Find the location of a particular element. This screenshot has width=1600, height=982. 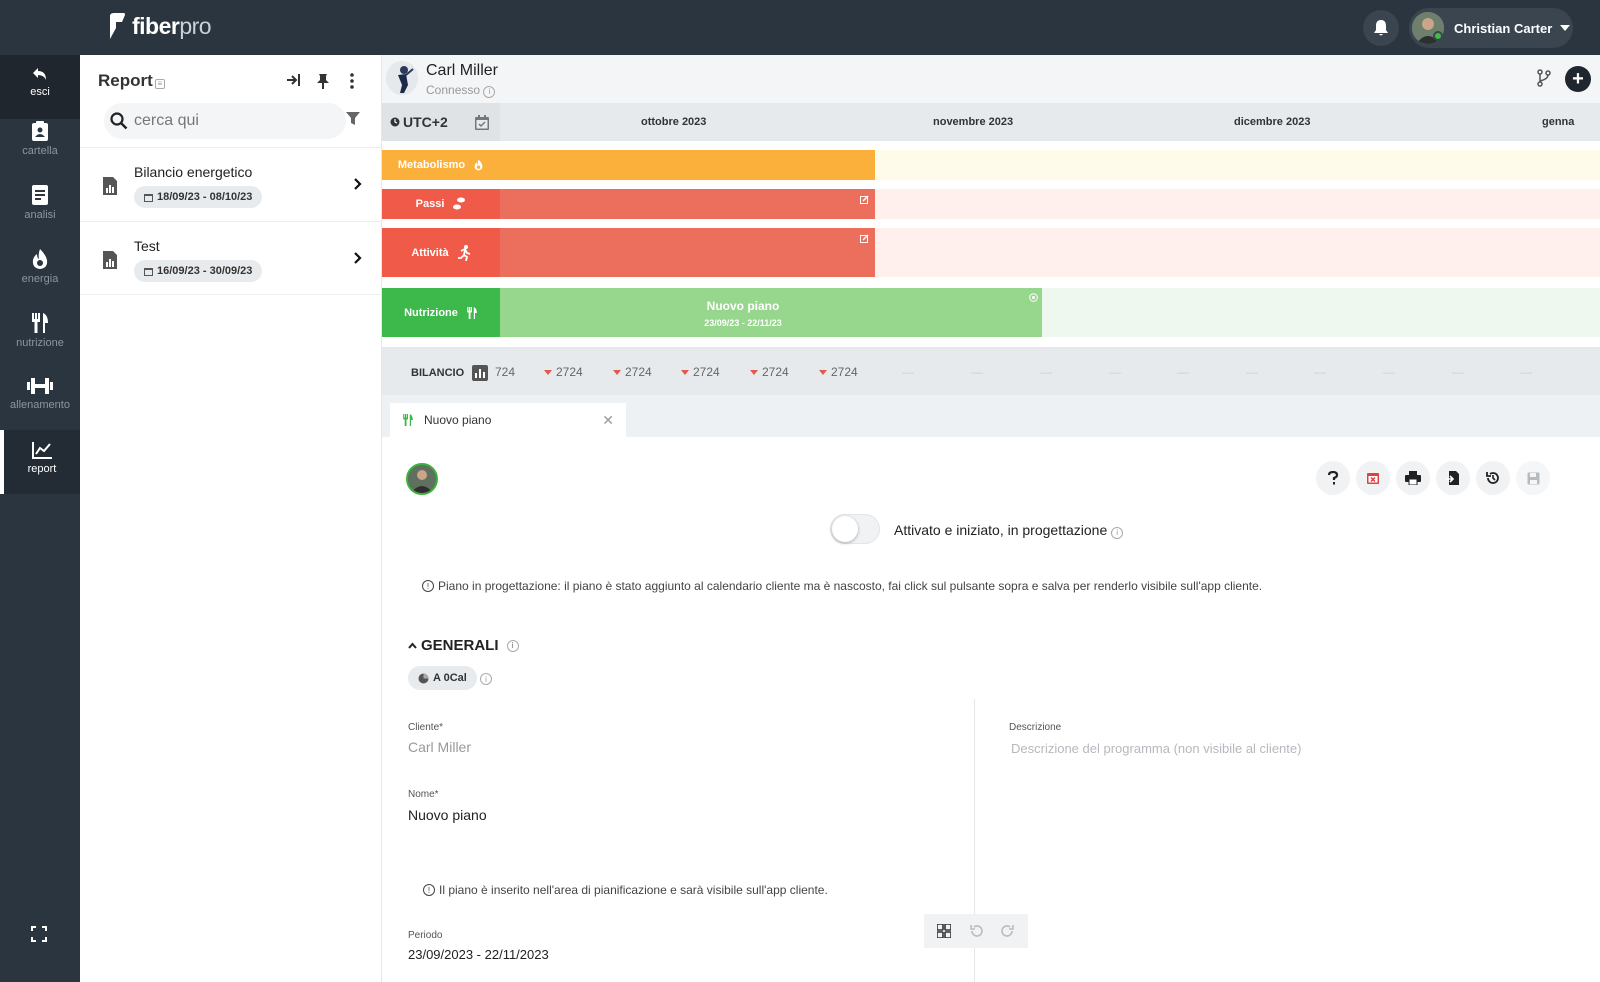

filter-icon is located at coordinates (353, 119).